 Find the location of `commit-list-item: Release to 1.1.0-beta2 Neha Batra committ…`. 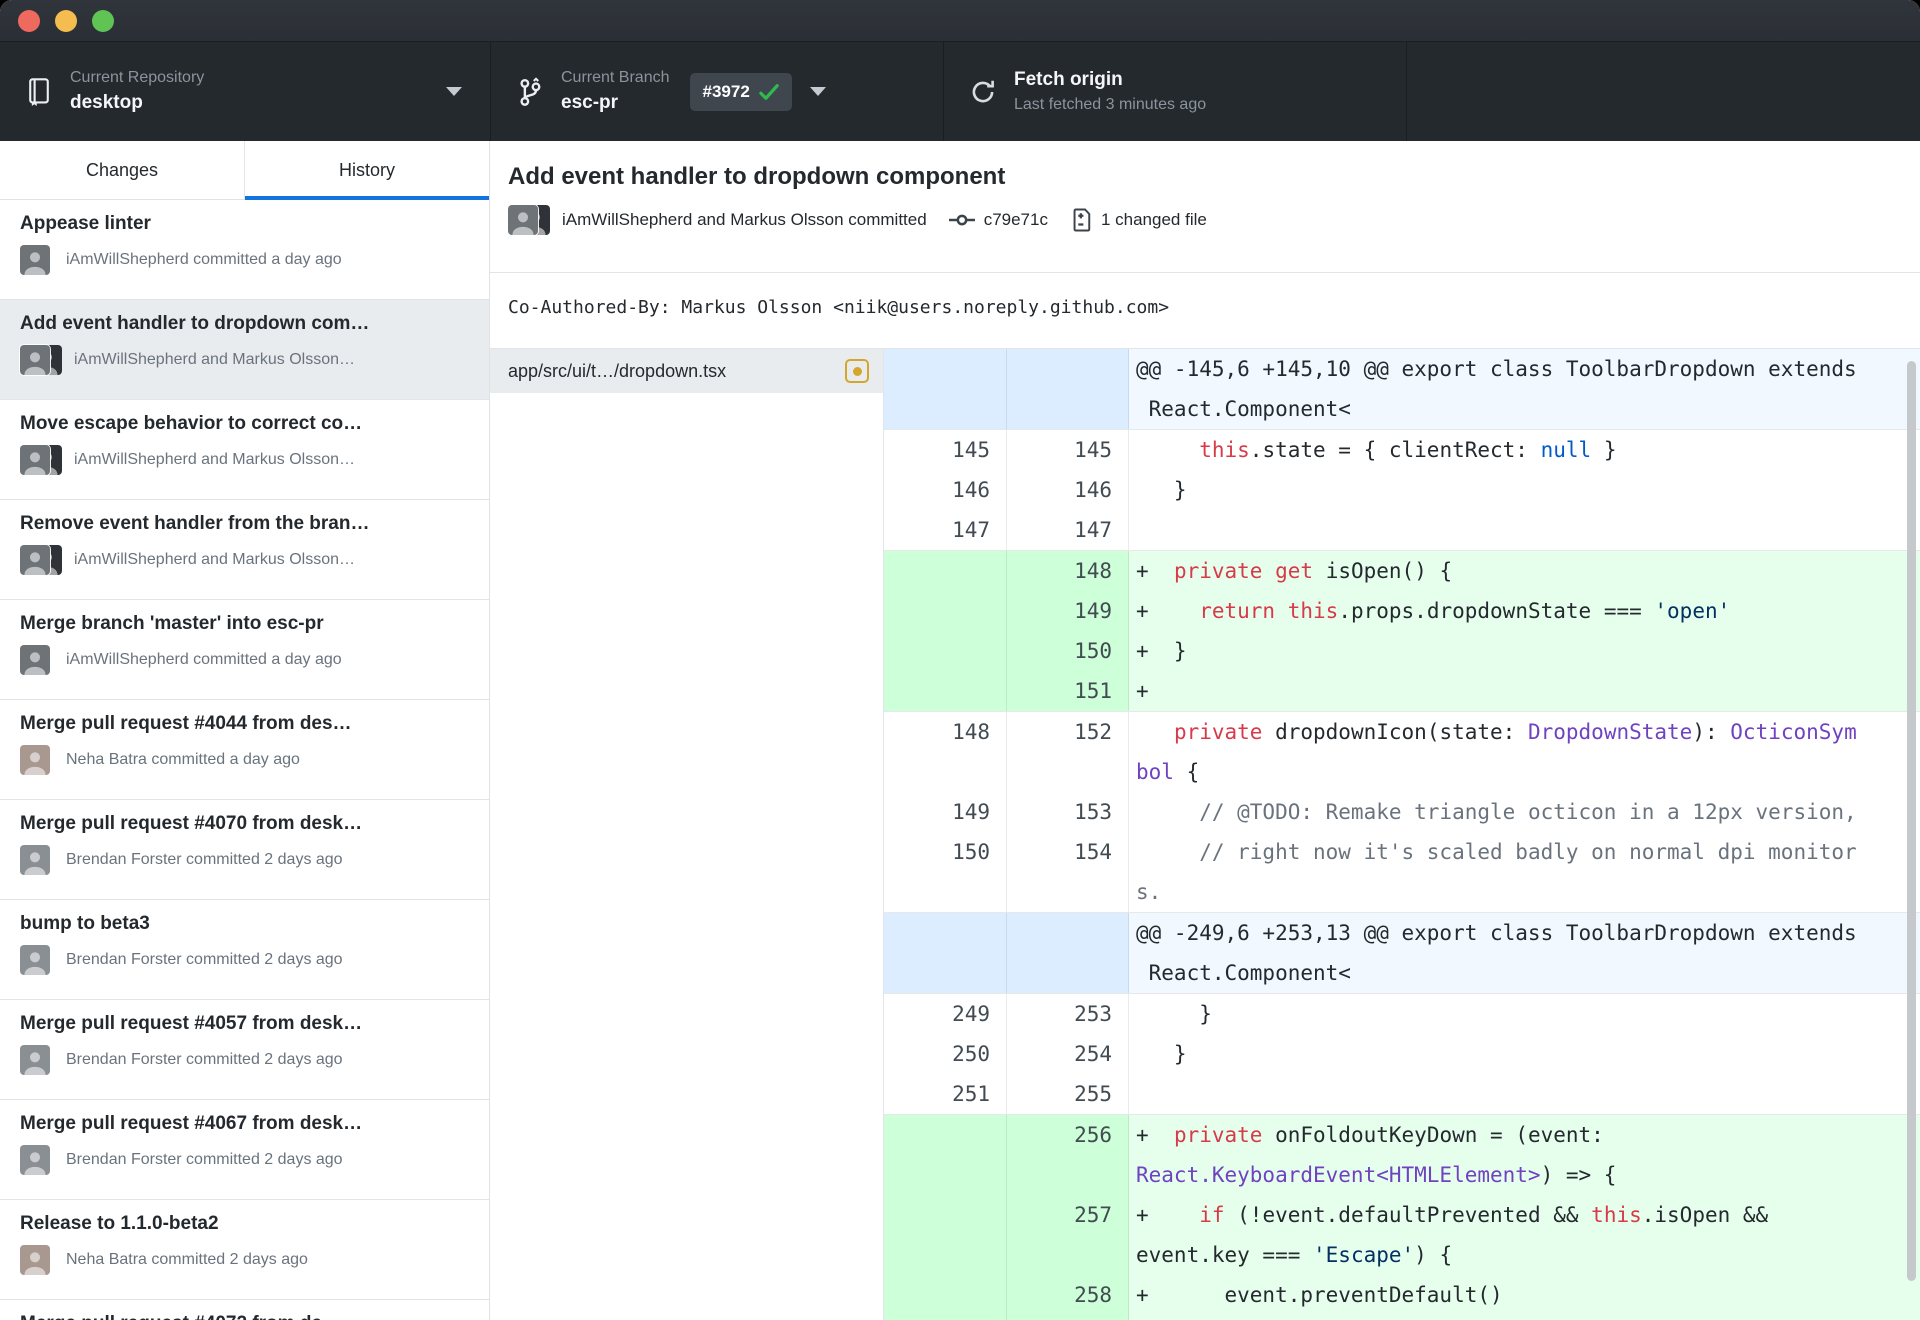

commit-list-item: Release to 1.1.0-beta2 Neha Batra committ… is located at coordinates (244, 1250).